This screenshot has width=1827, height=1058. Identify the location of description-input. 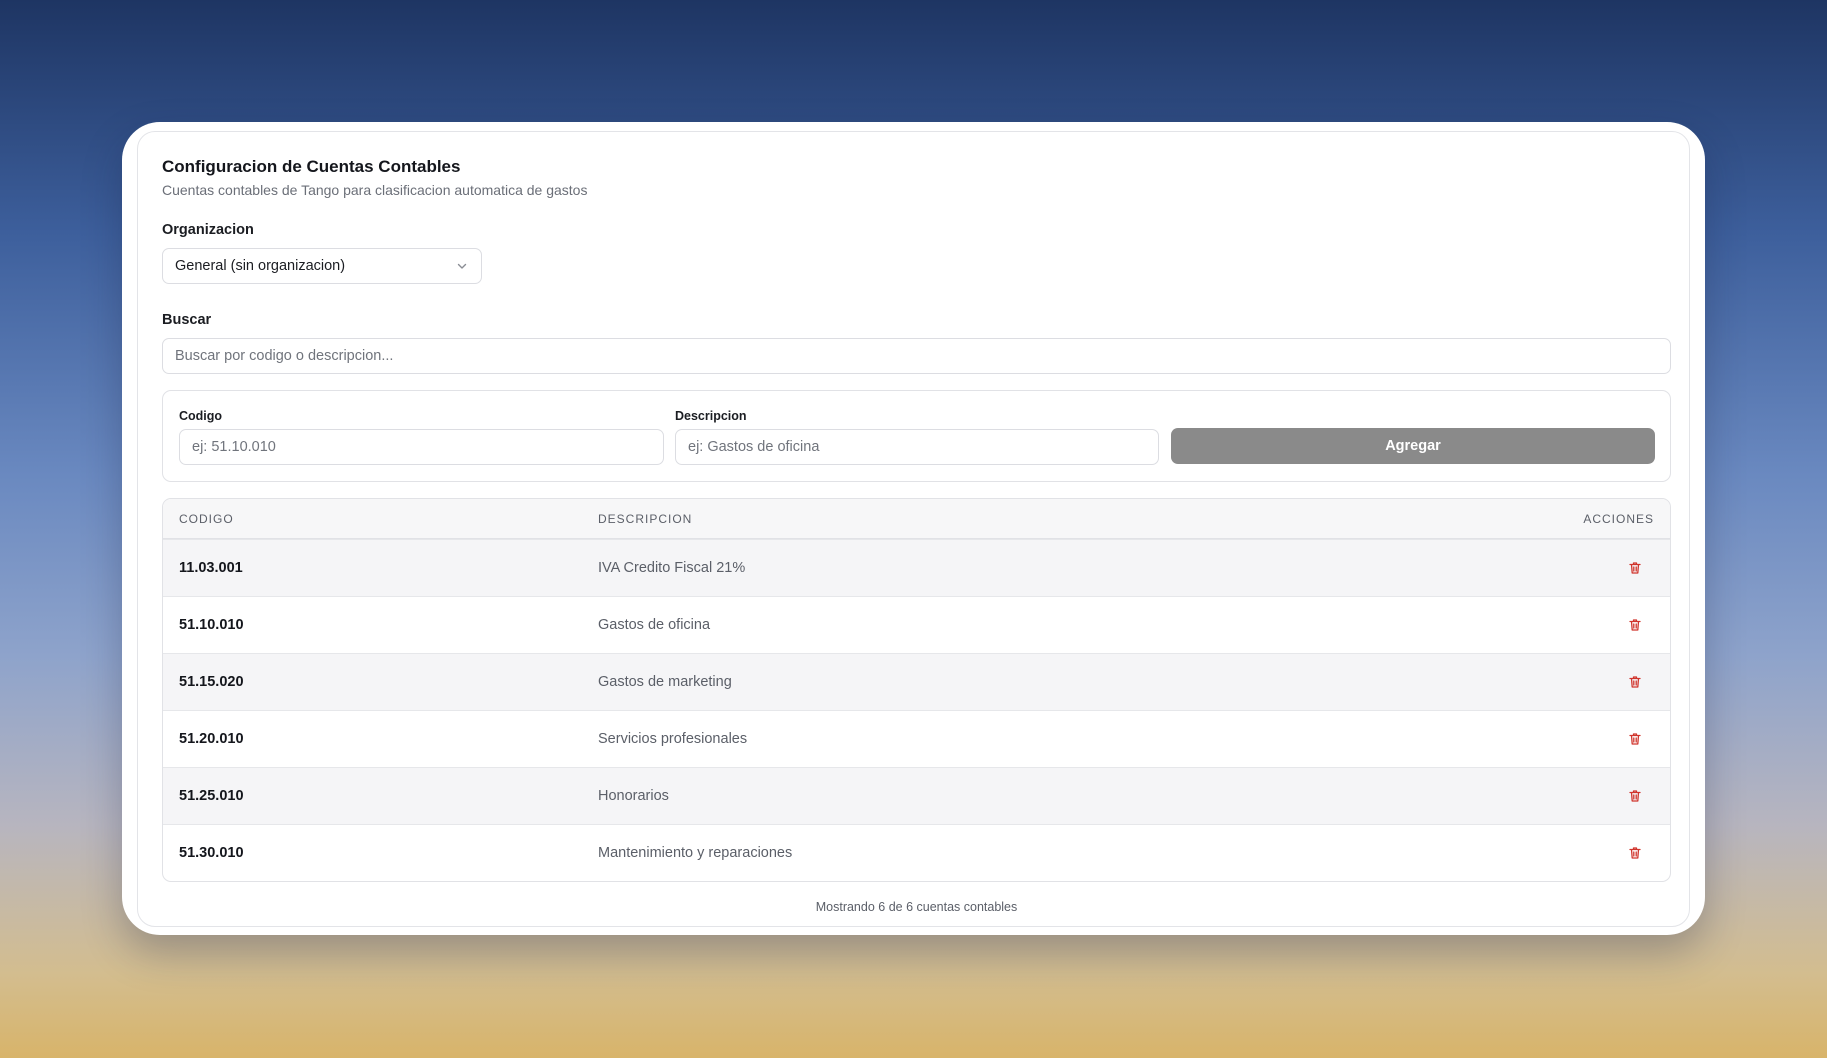
(917, 447).